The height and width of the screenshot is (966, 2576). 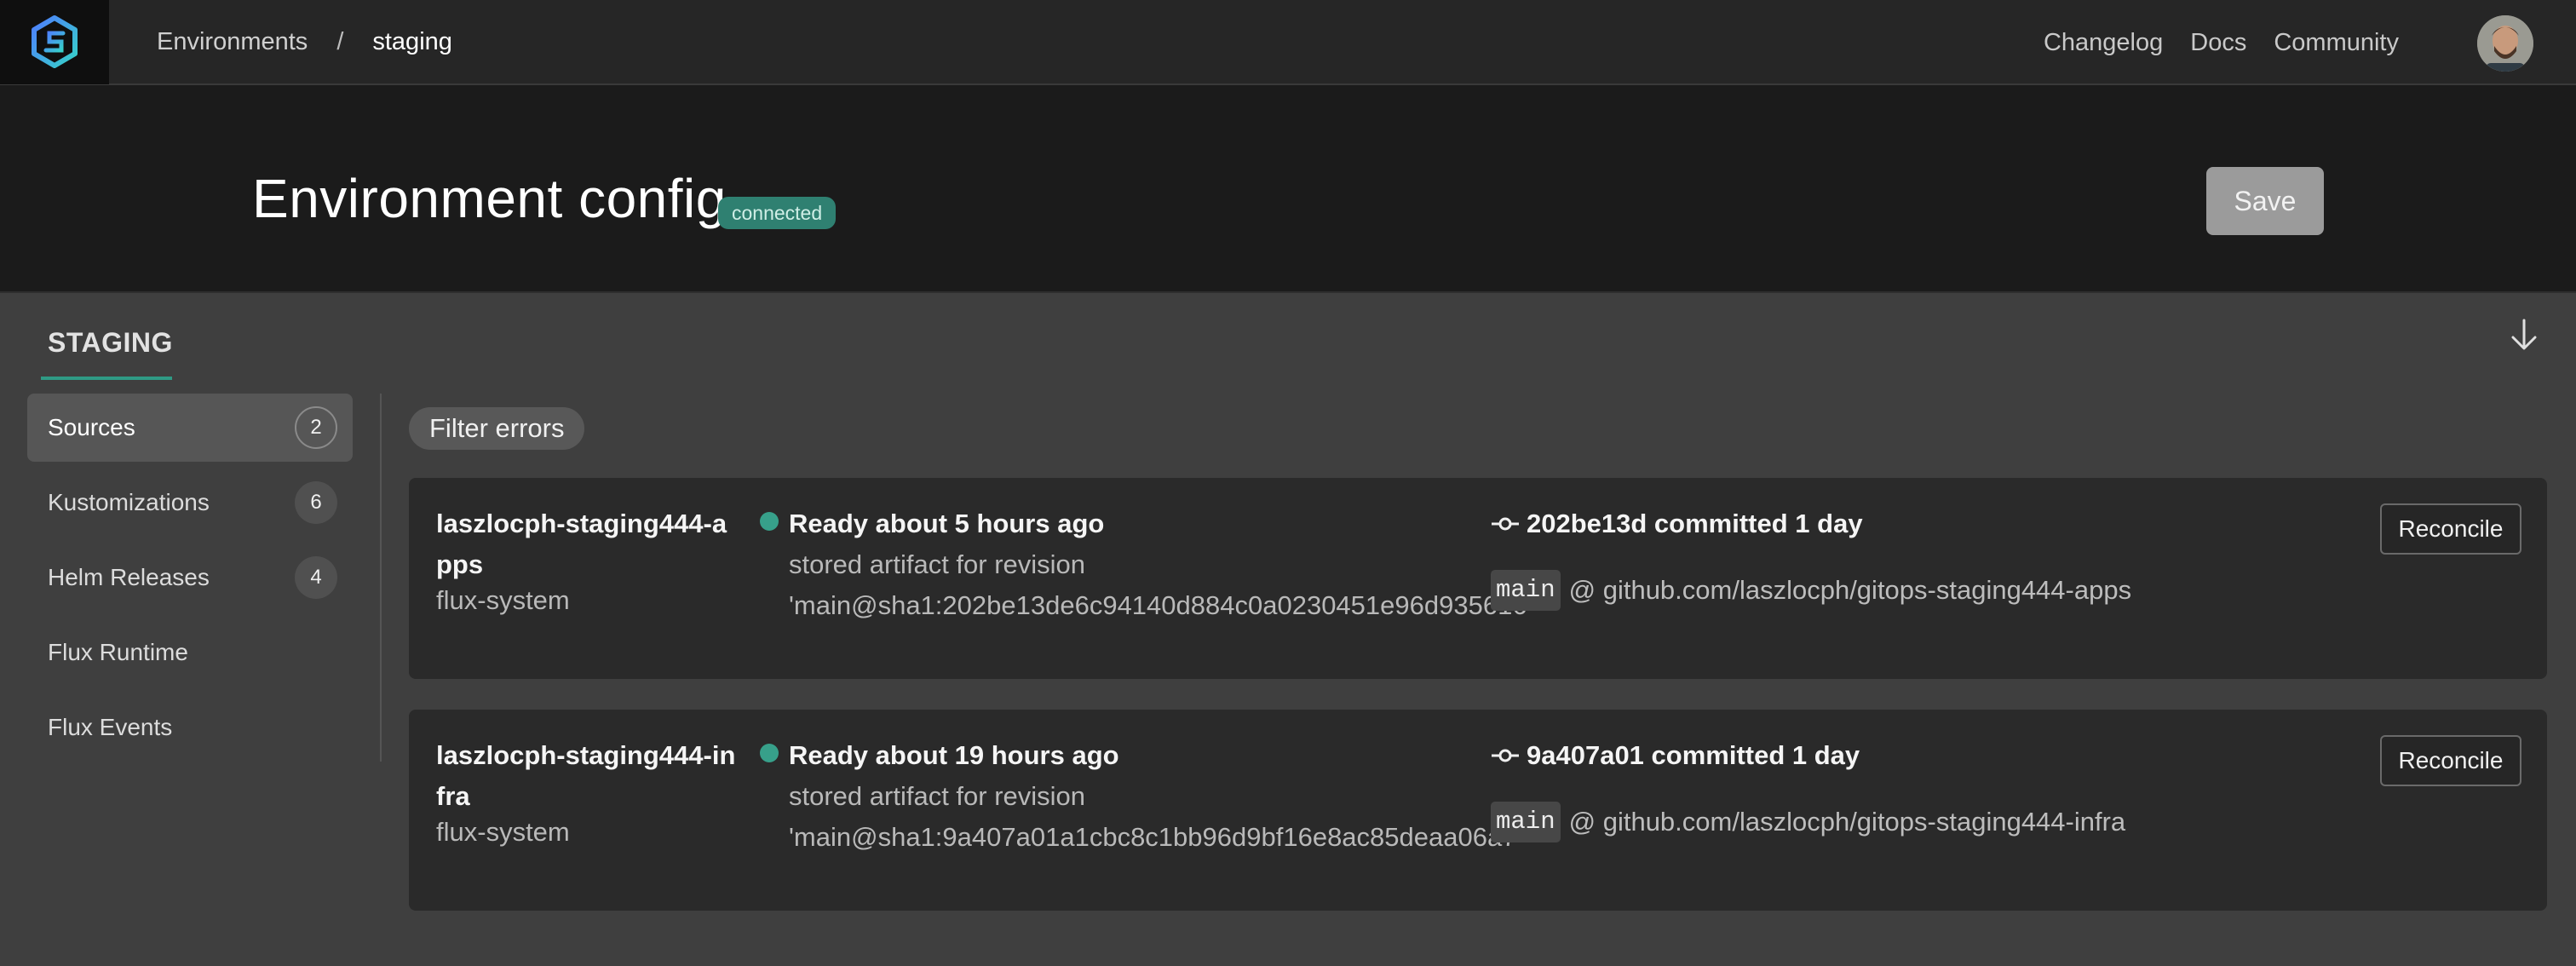 What do you see at coordinates (590, 776) in the screenshot?
I see `source-name: laszlocph-staging444-infra` at bounding box center [590, 776].